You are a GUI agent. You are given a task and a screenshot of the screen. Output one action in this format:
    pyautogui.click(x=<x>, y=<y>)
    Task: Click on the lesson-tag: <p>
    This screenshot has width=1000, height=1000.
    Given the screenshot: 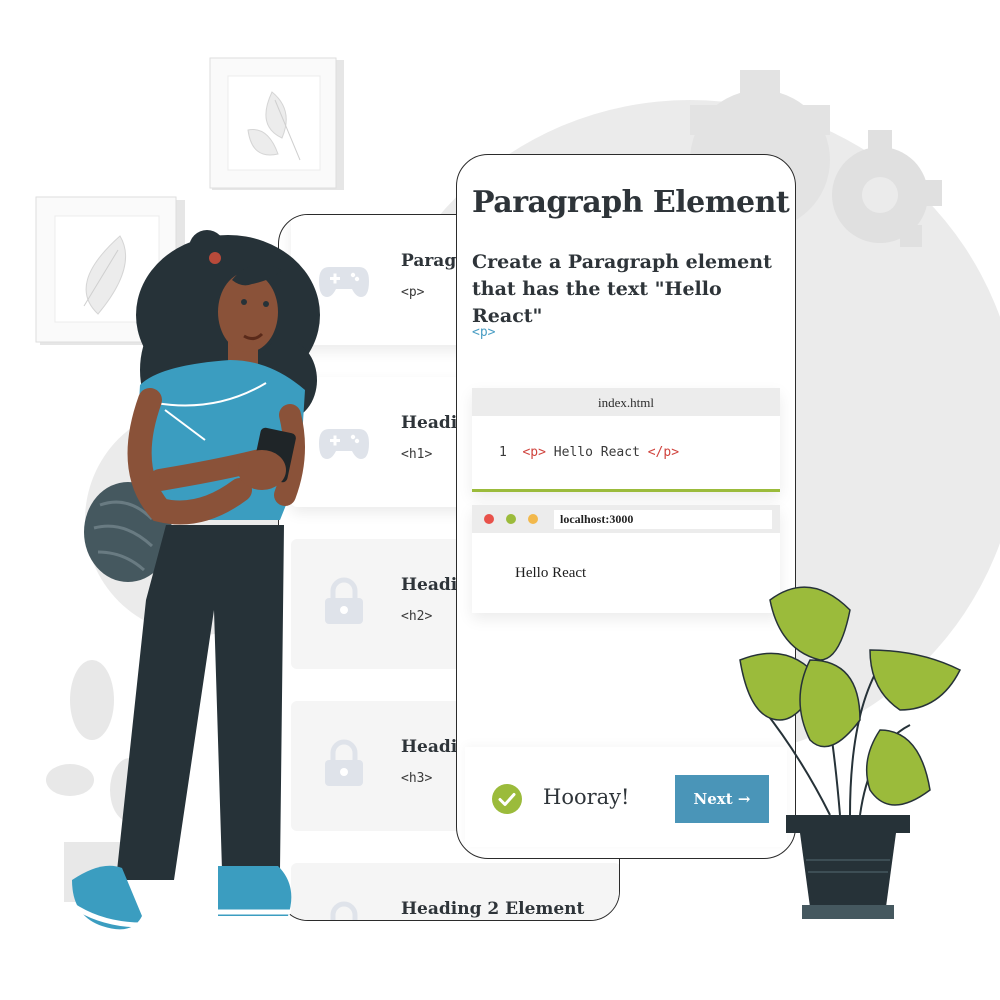 What is the action you would take?
    pyautogui.click(x=413, y=292)
    